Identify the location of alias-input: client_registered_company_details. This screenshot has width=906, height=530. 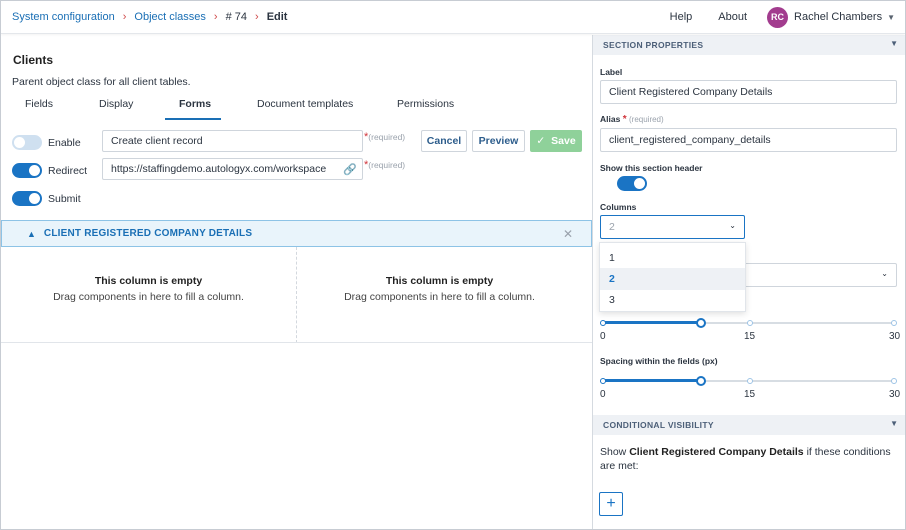
(748, 140).